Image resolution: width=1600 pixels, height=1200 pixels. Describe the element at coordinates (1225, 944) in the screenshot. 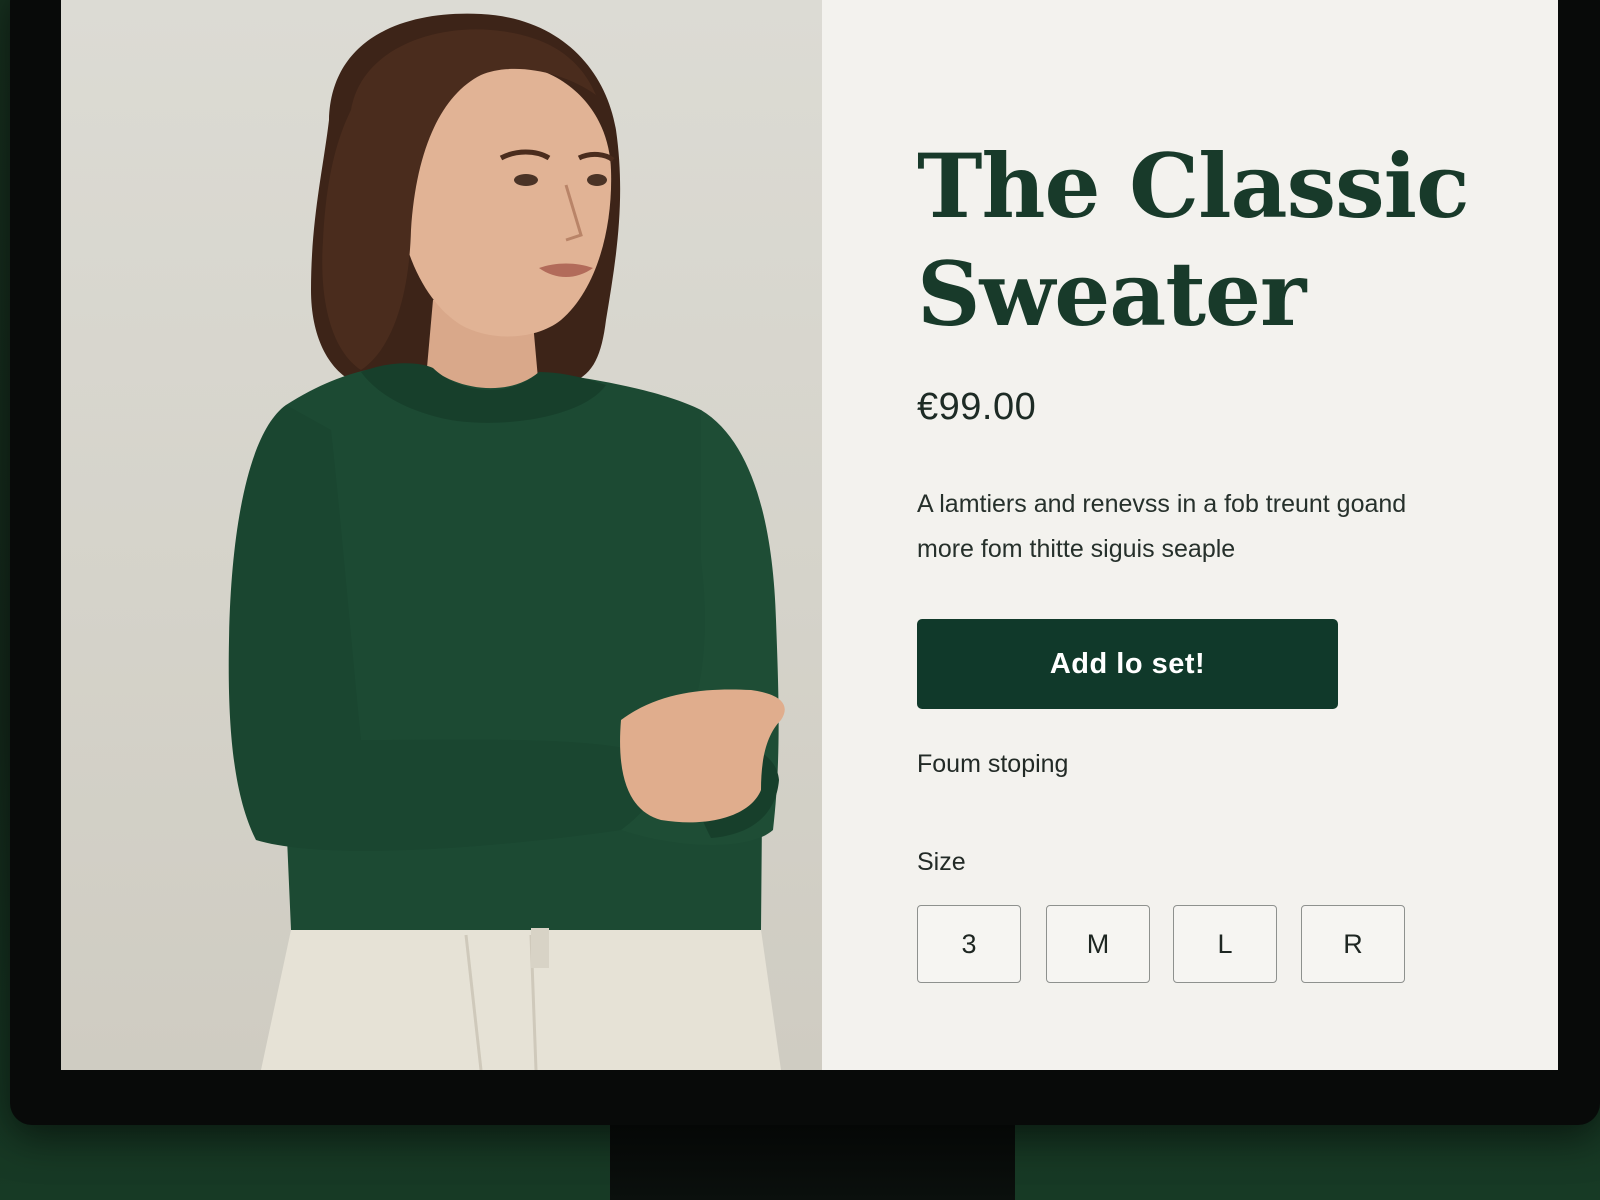

I see `size-option: L` at that location.